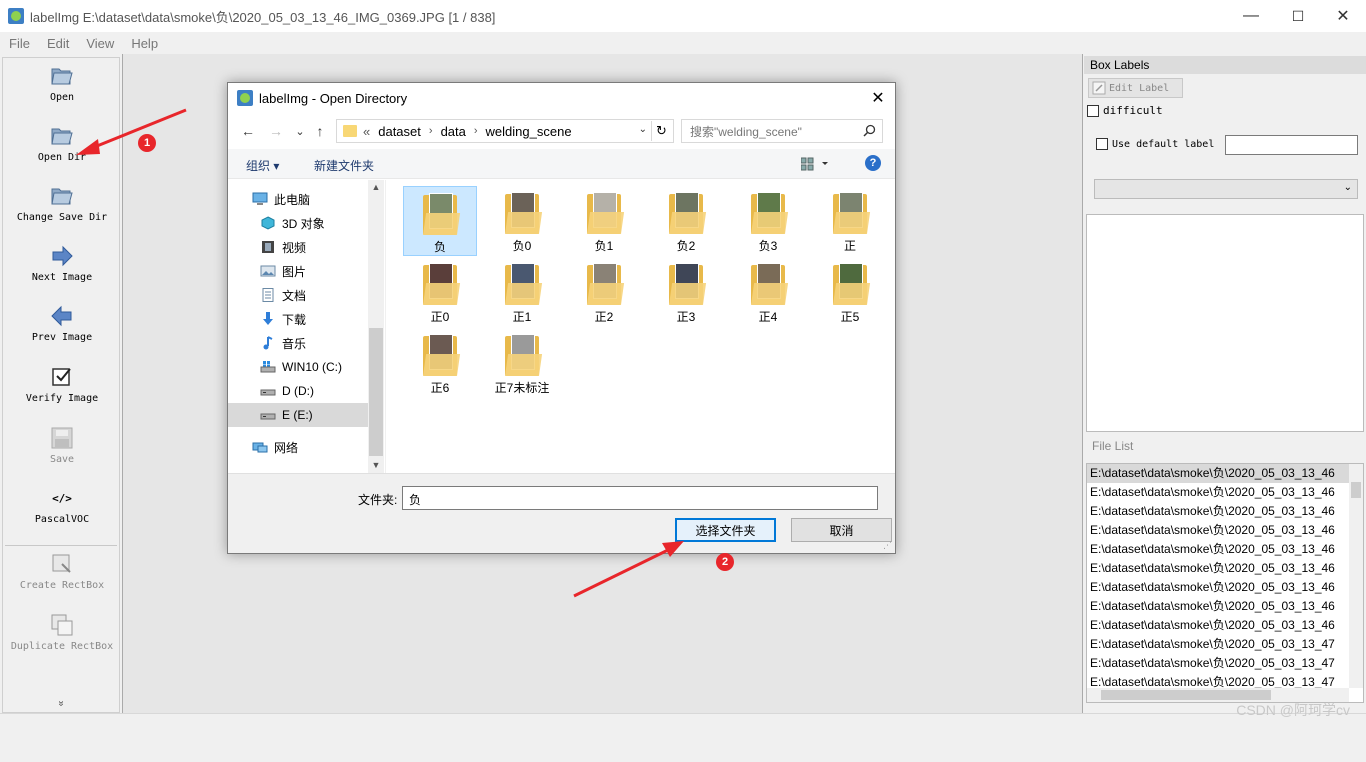 Image resolution: width=1366 pixels, height=762 pixels. What do you see at coordinates (768, 292) in the screenshot?
I see `folder-item: 正4` at bounding box center [768, 292].